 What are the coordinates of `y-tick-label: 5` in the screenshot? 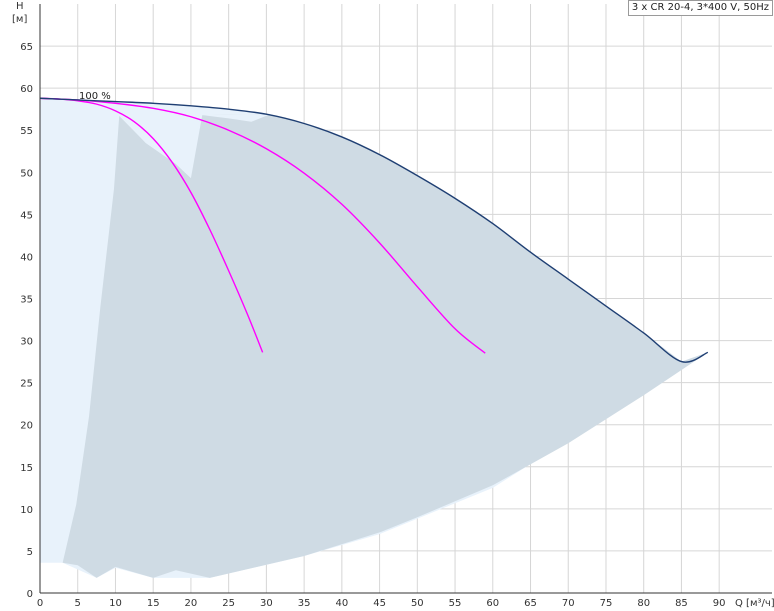 It's located at (30, 552).